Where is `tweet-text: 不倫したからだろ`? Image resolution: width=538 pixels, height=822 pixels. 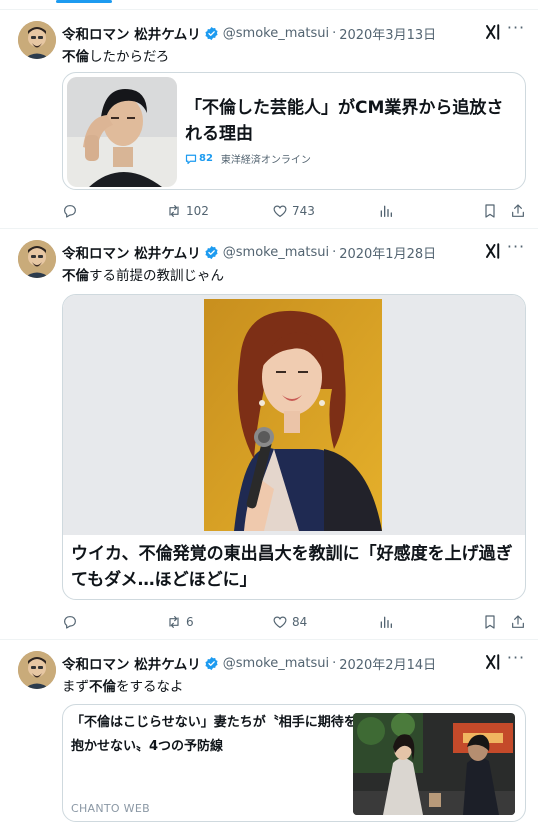 tweet-text: 不倫したからだろ is located at coordinates (115, 55).